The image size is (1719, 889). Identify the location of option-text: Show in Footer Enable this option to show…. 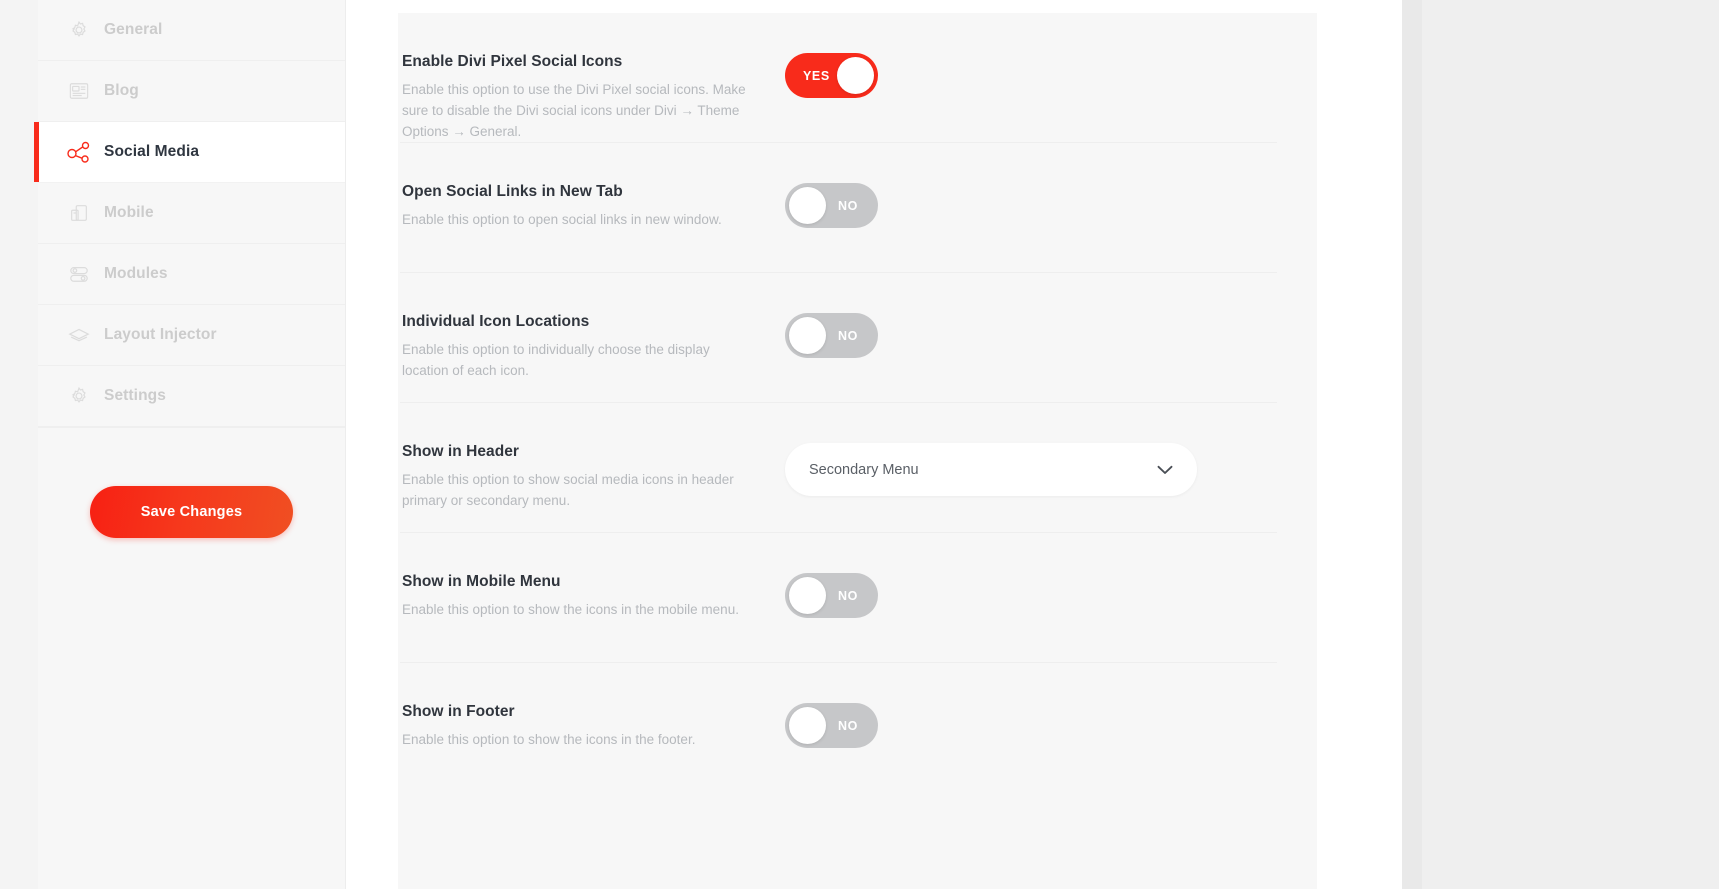
(592, 727).